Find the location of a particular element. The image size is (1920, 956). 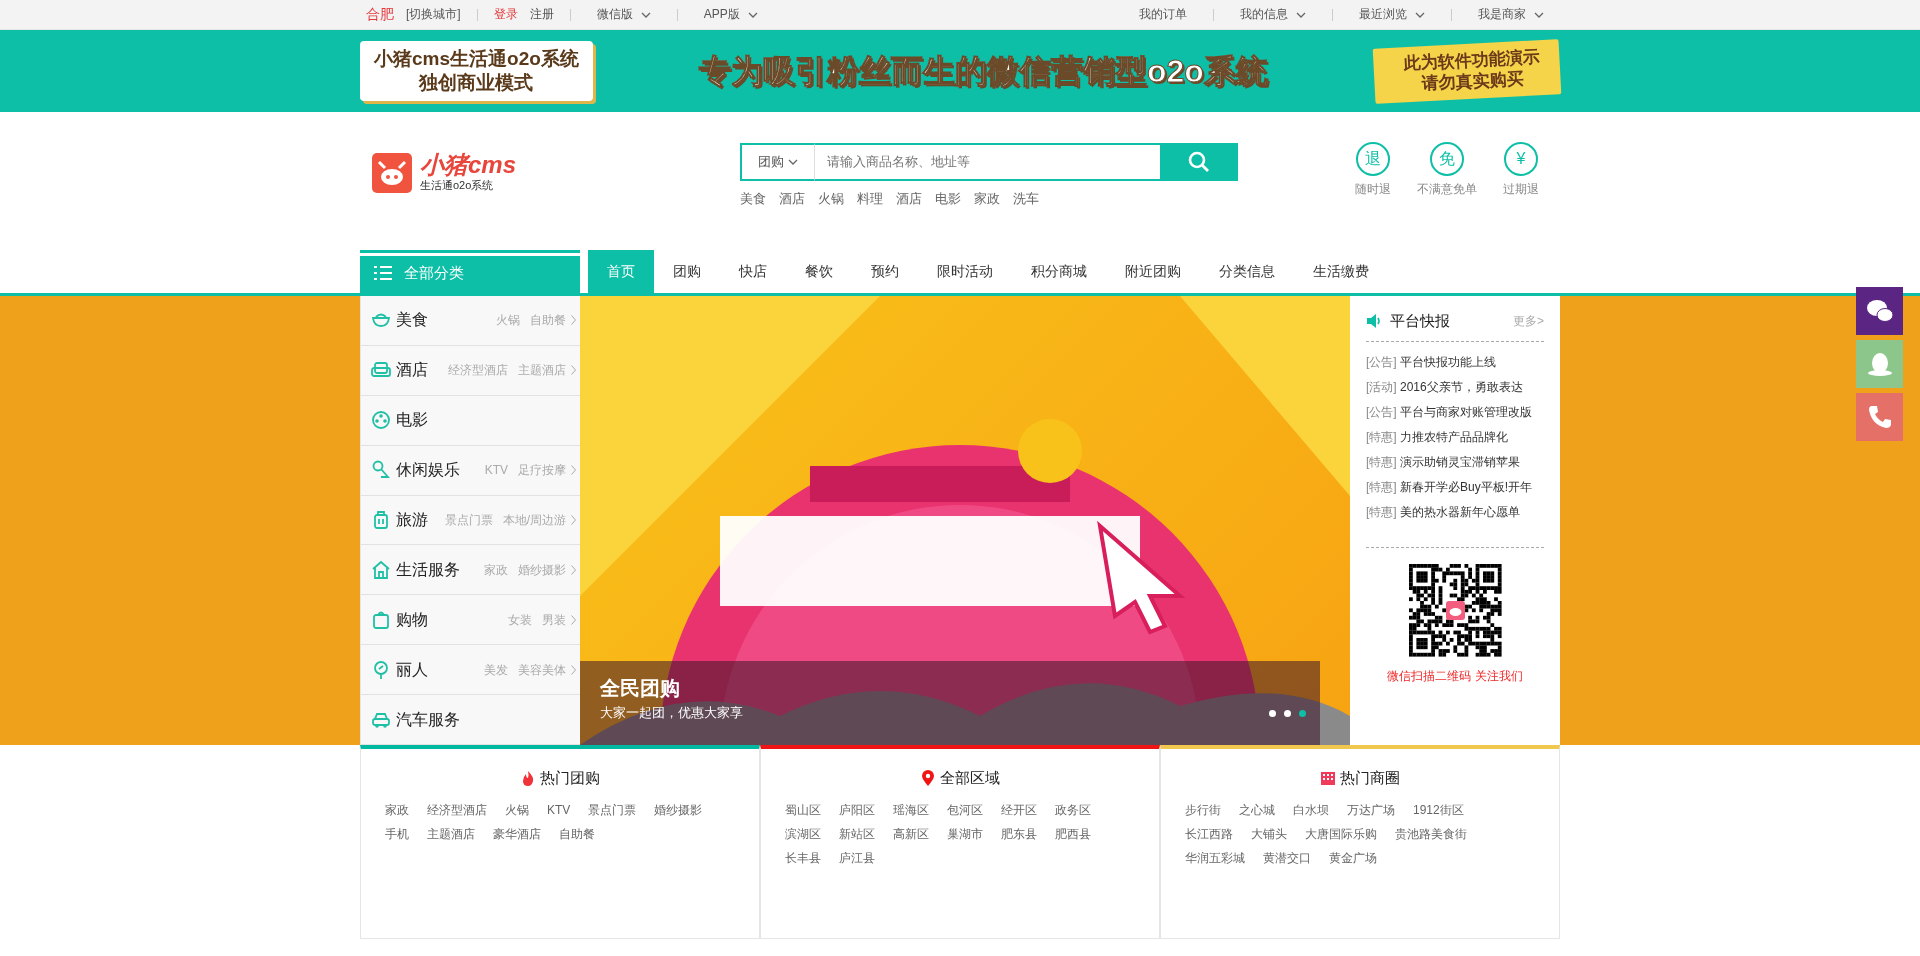

panel-link: 万达广场 is located at coordinates (1371, 809).